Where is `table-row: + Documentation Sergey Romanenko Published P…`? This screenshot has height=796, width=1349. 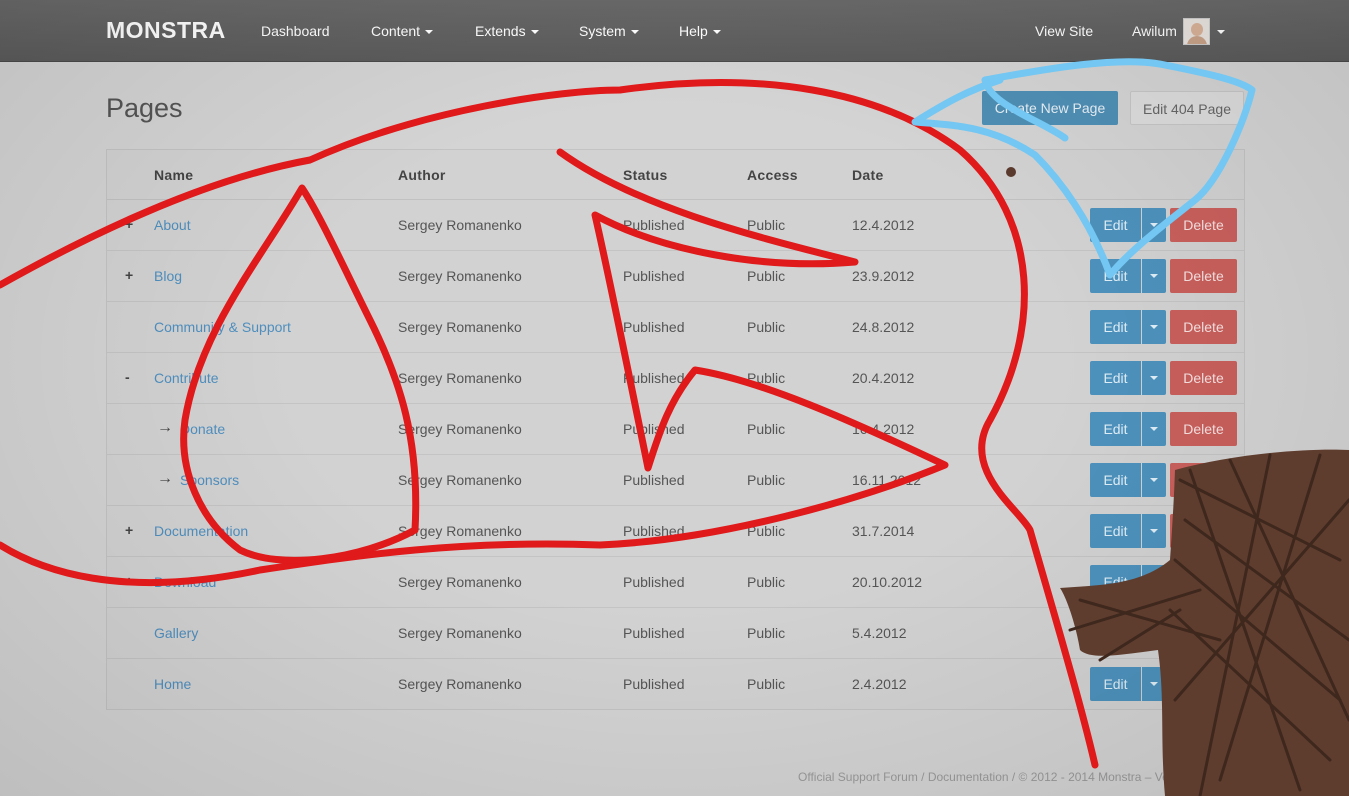 table-row: + Documentation Sergey Romanenko Published P… is located at coordinates (675, 531).